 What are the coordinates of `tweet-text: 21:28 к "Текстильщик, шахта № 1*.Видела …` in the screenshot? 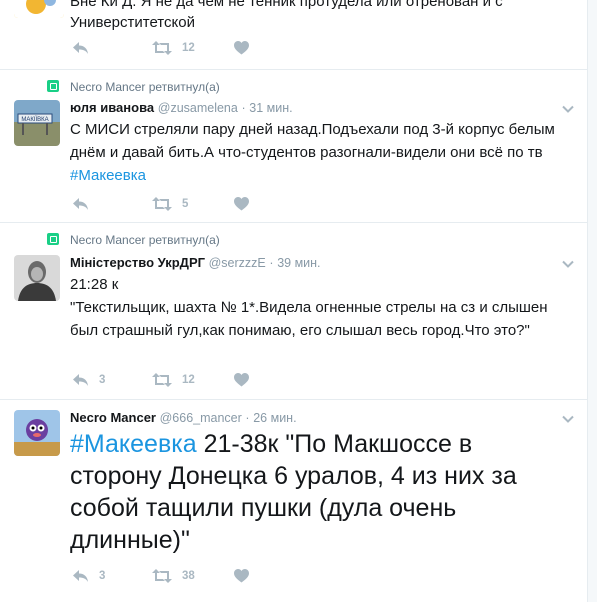 It's located at (309, 307).